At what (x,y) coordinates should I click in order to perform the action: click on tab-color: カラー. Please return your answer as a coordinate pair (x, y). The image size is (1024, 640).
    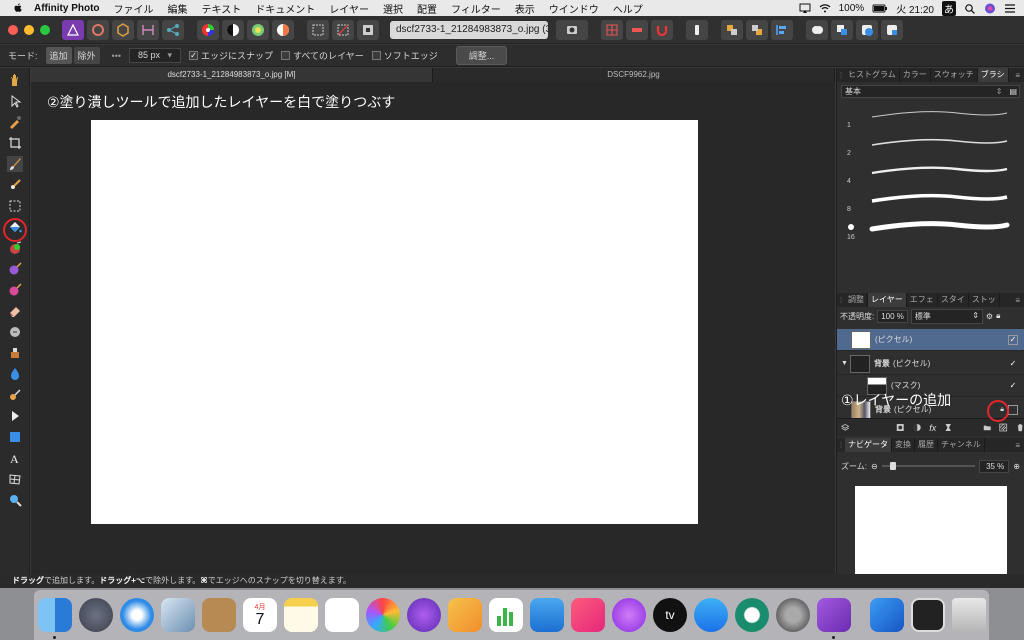
    Looking at the image, I should click on (915, 75).